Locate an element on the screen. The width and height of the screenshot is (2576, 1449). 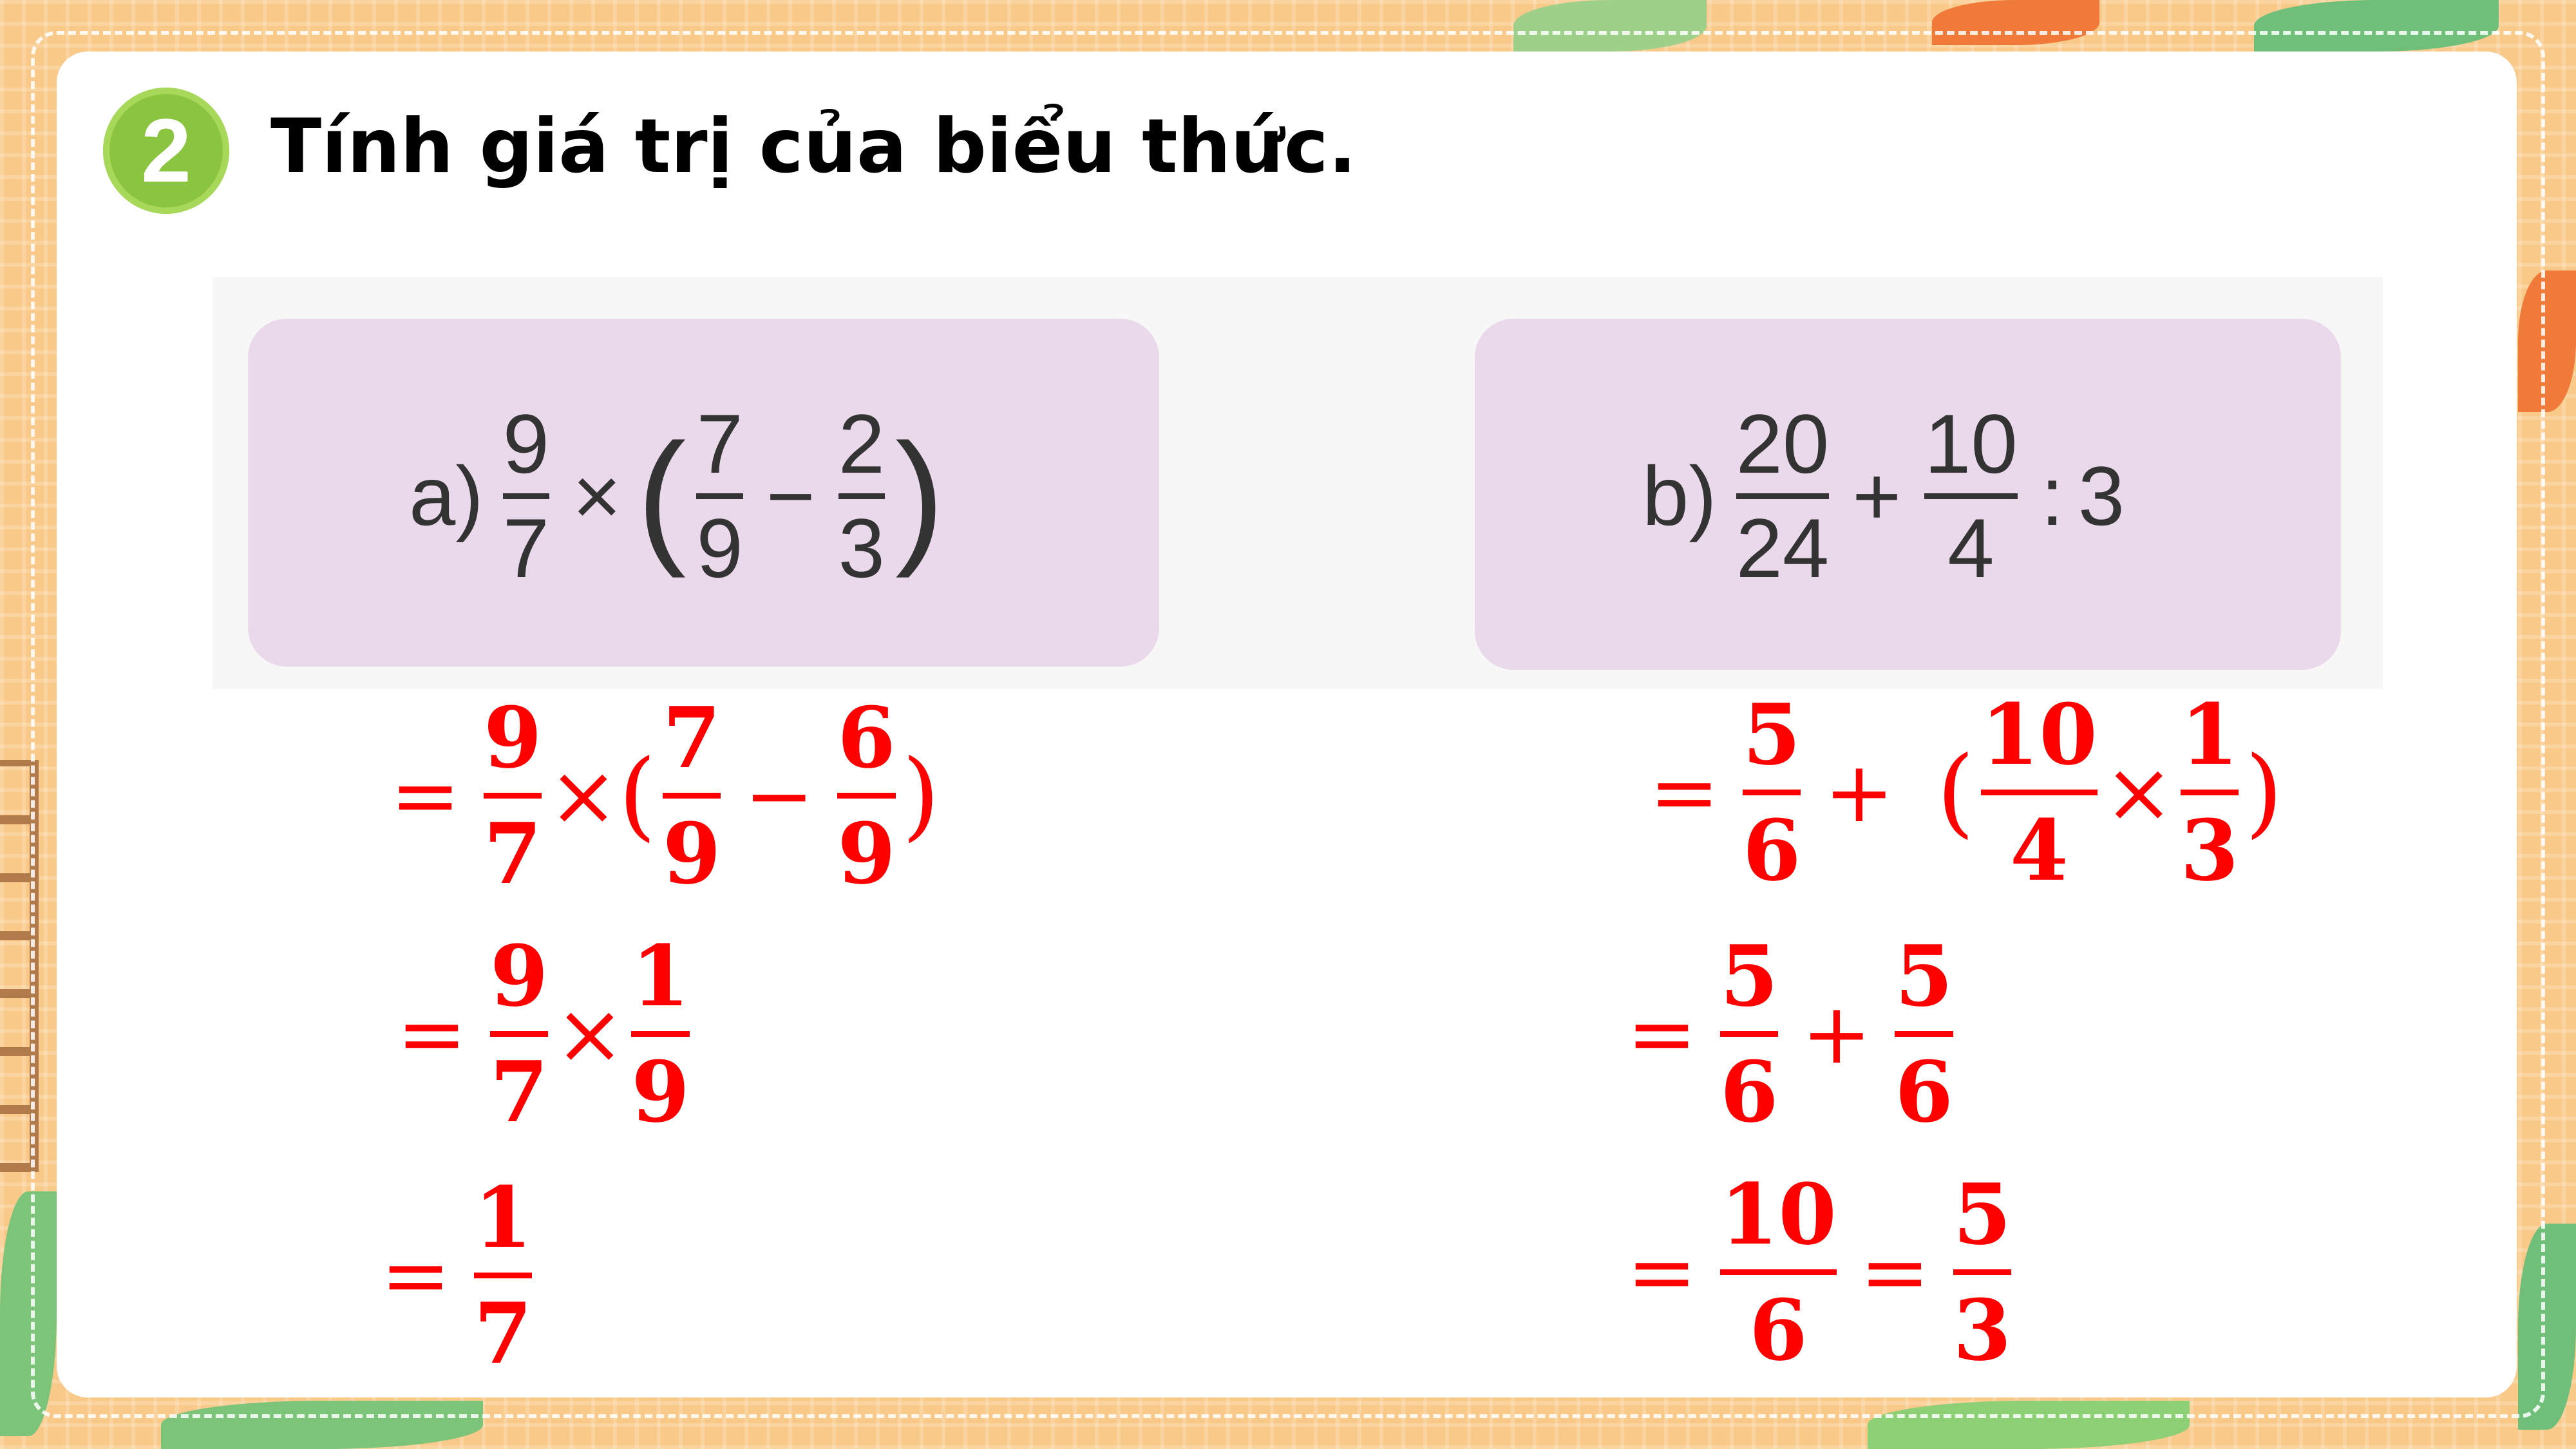
problem-b-expression: b) 20 24 + 10 4 : 3 is located at coordinates (1884, 496).